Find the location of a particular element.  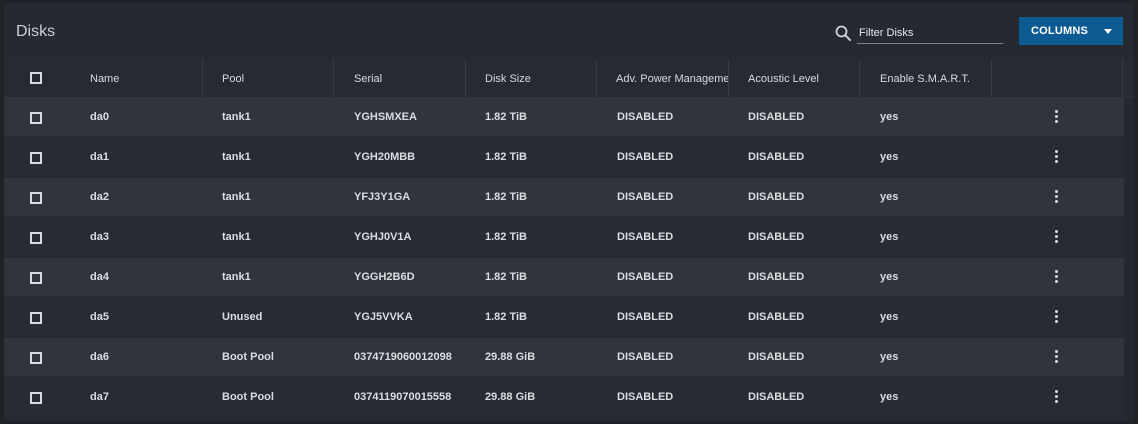

cell-serial: 0374719060012098 is located at coordinates (403, 357).